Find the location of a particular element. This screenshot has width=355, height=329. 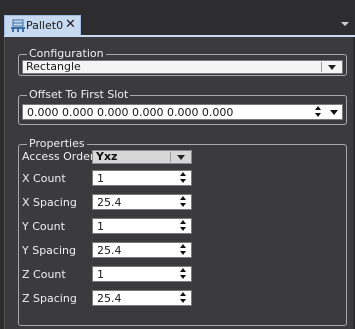

configuration-legend: Configuration is located at coordinates (66, 53).